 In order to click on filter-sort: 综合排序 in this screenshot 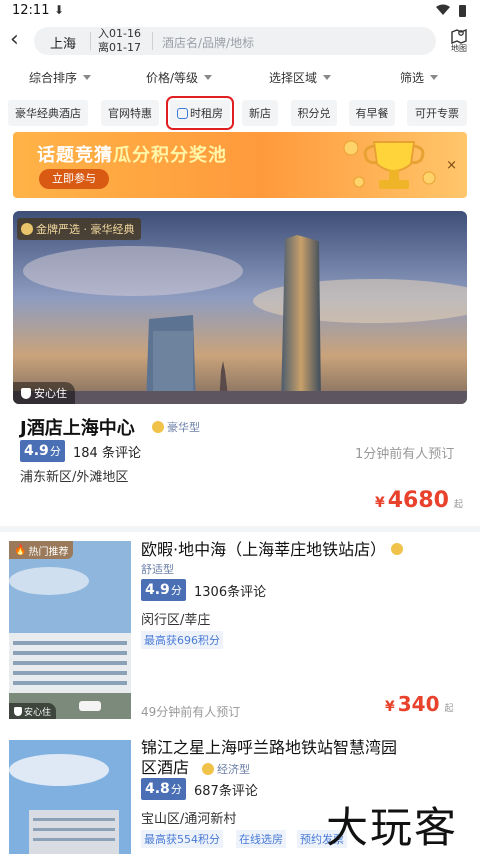, I will do `click(60, 77)`.